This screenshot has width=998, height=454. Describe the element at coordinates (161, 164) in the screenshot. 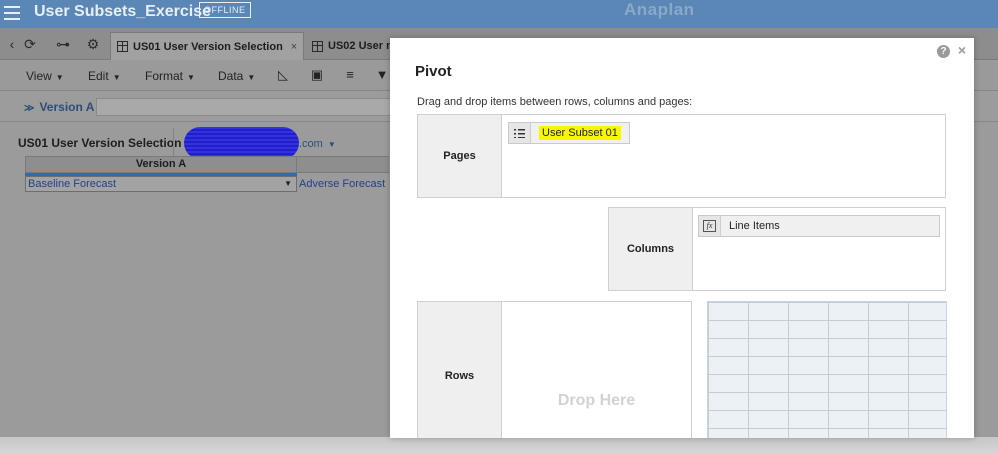

I see `column-header: Version A` at that location.